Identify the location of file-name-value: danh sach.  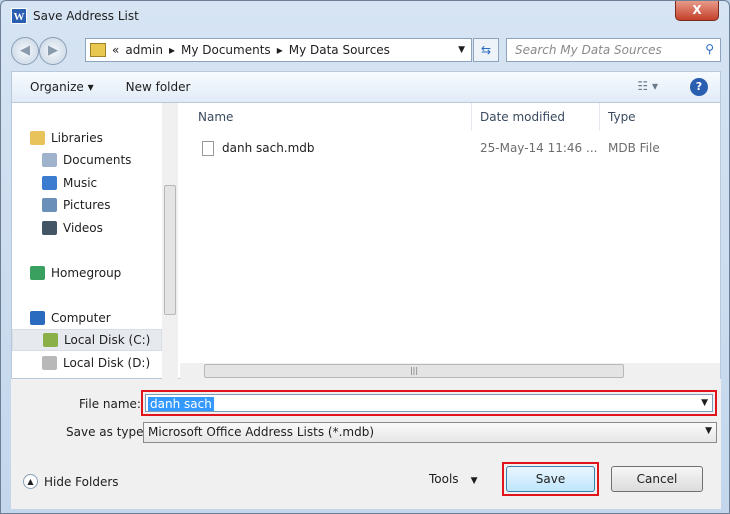
(181, 404).